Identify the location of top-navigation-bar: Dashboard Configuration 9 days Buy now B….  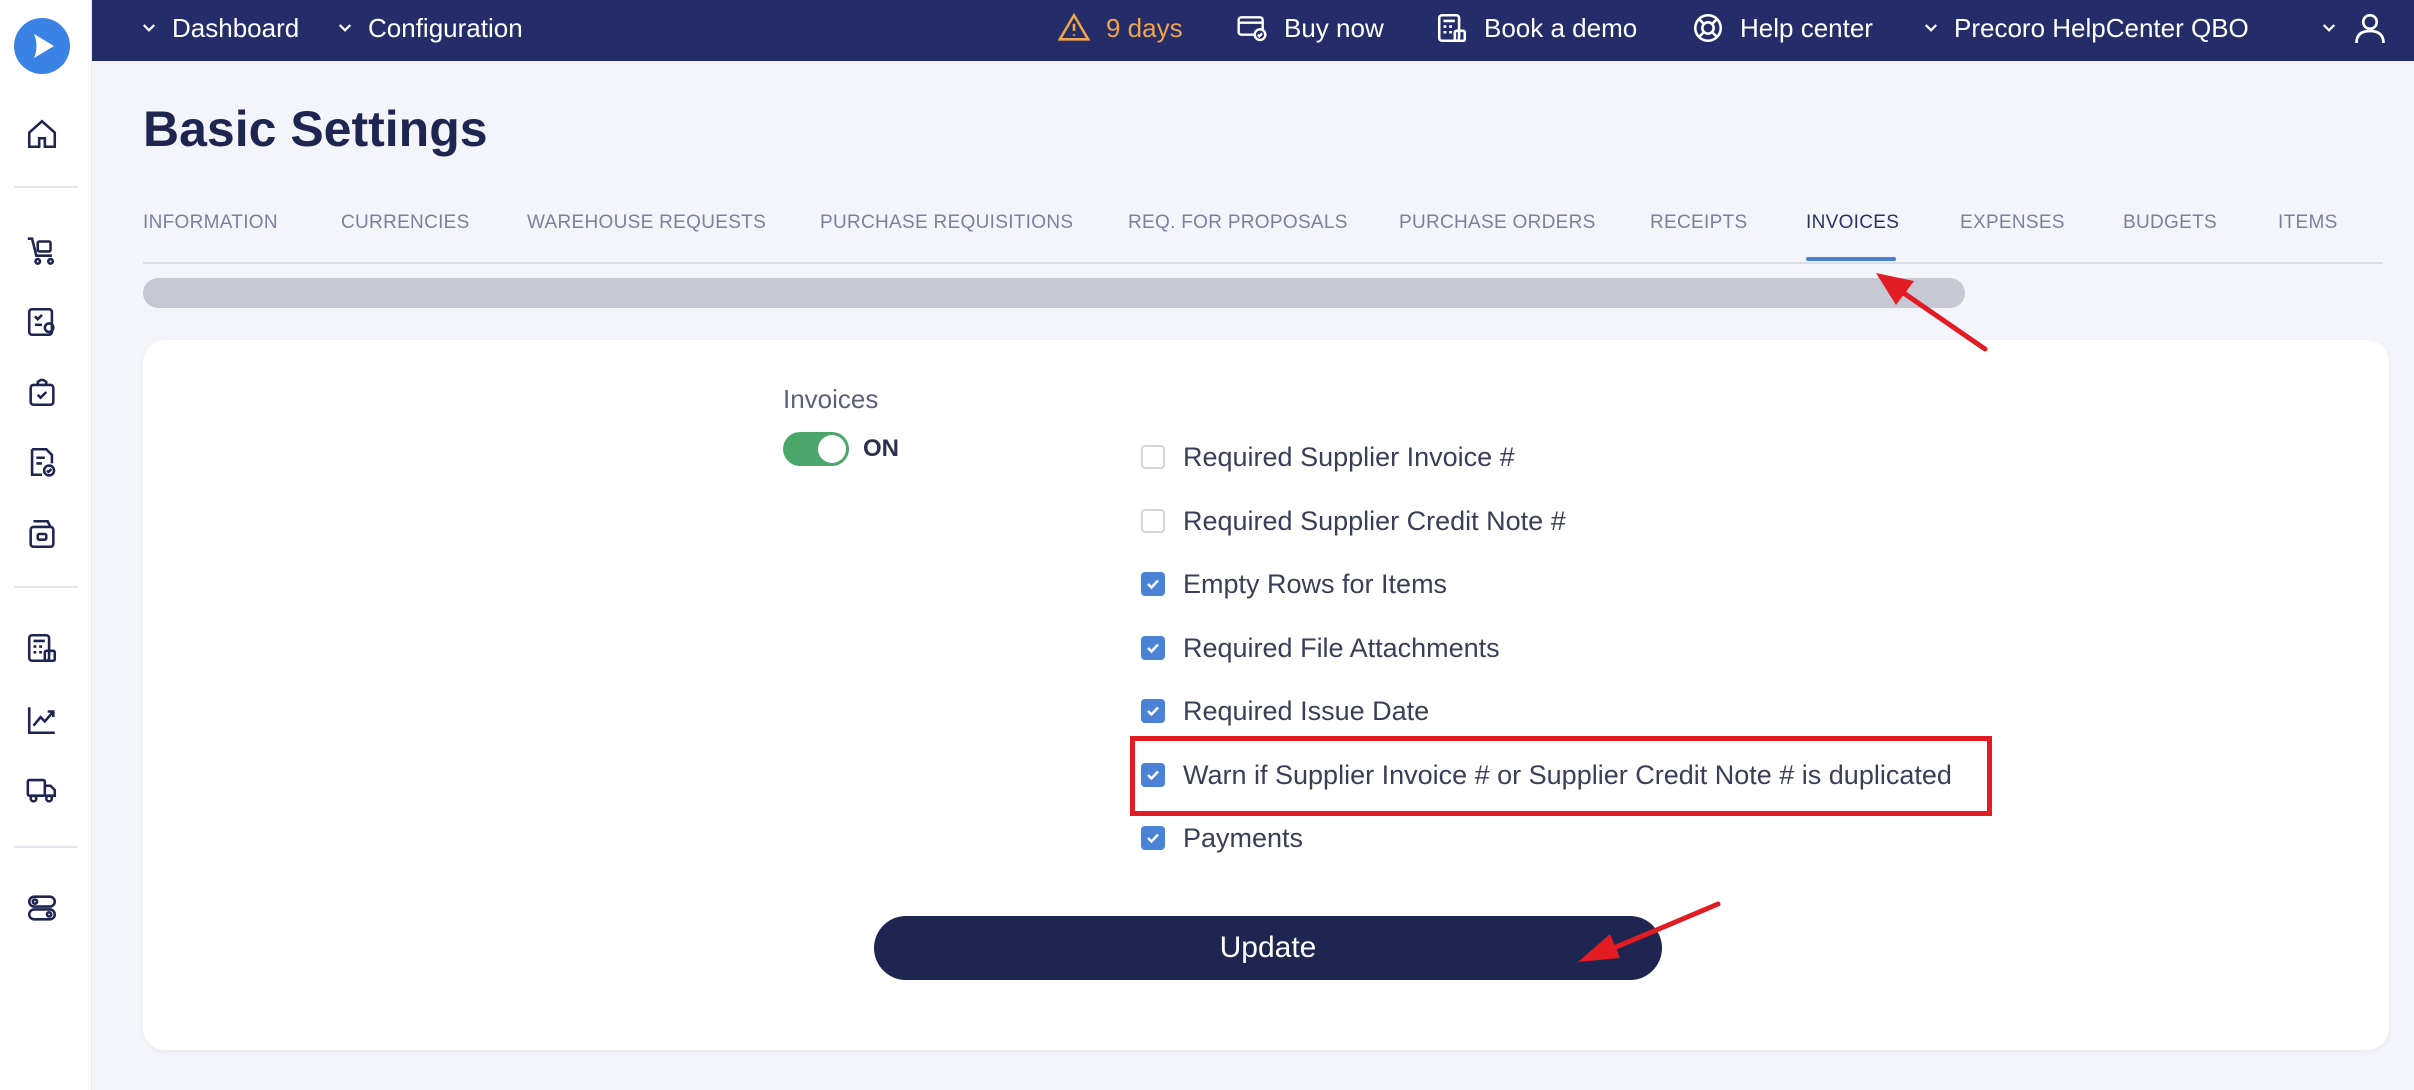
(1253, 30).